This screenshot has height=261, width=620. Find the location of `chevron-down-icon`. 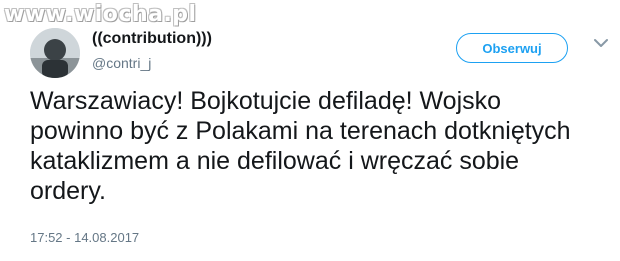

chevron-down-icon is located at coordinates (601, 43).